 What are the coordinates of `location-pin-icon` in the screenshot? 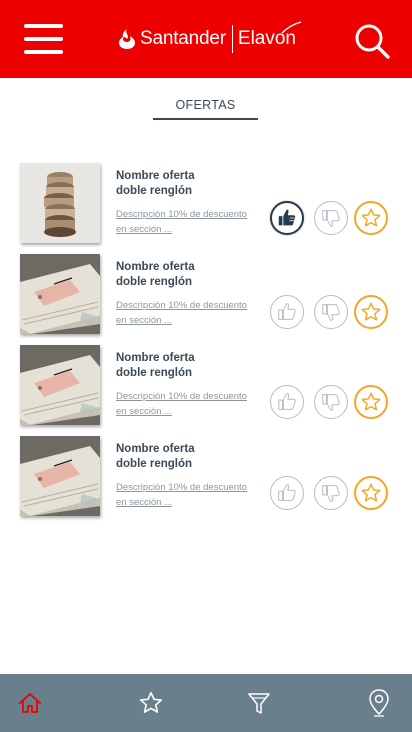 It's located at (379, 703).